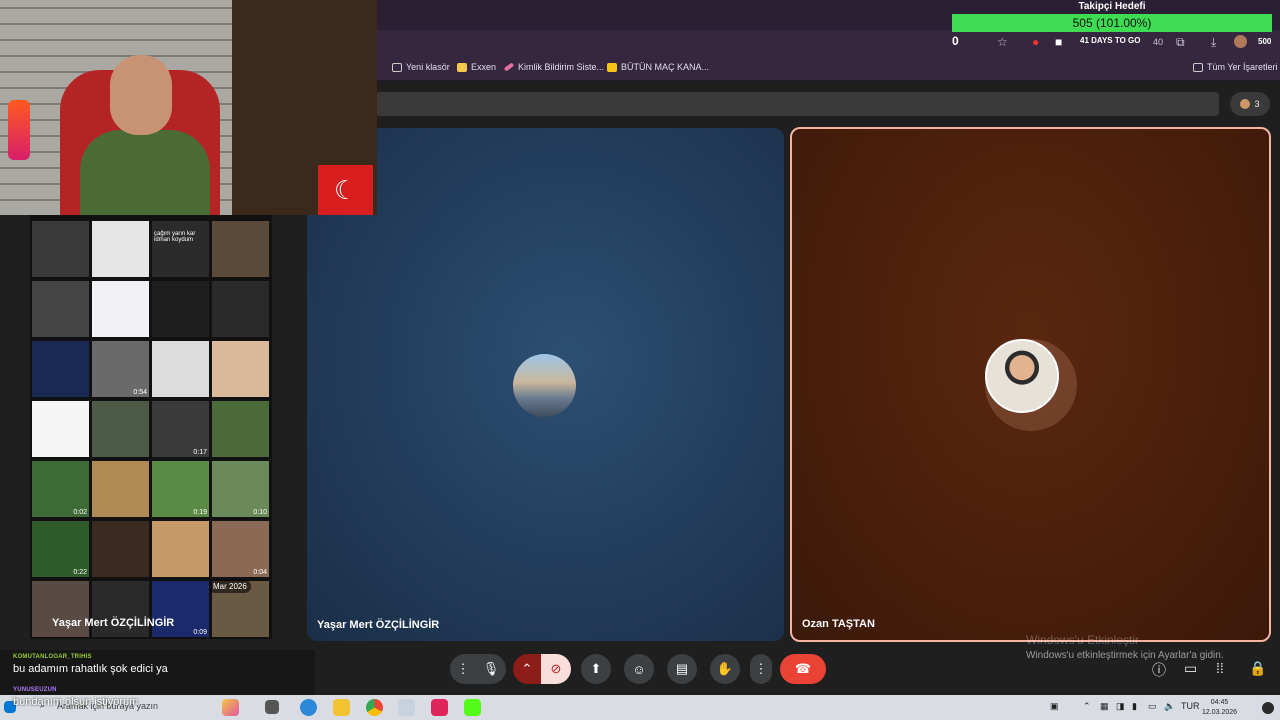  I want to click on extension-red-icon: ●, so click(1035, 42).